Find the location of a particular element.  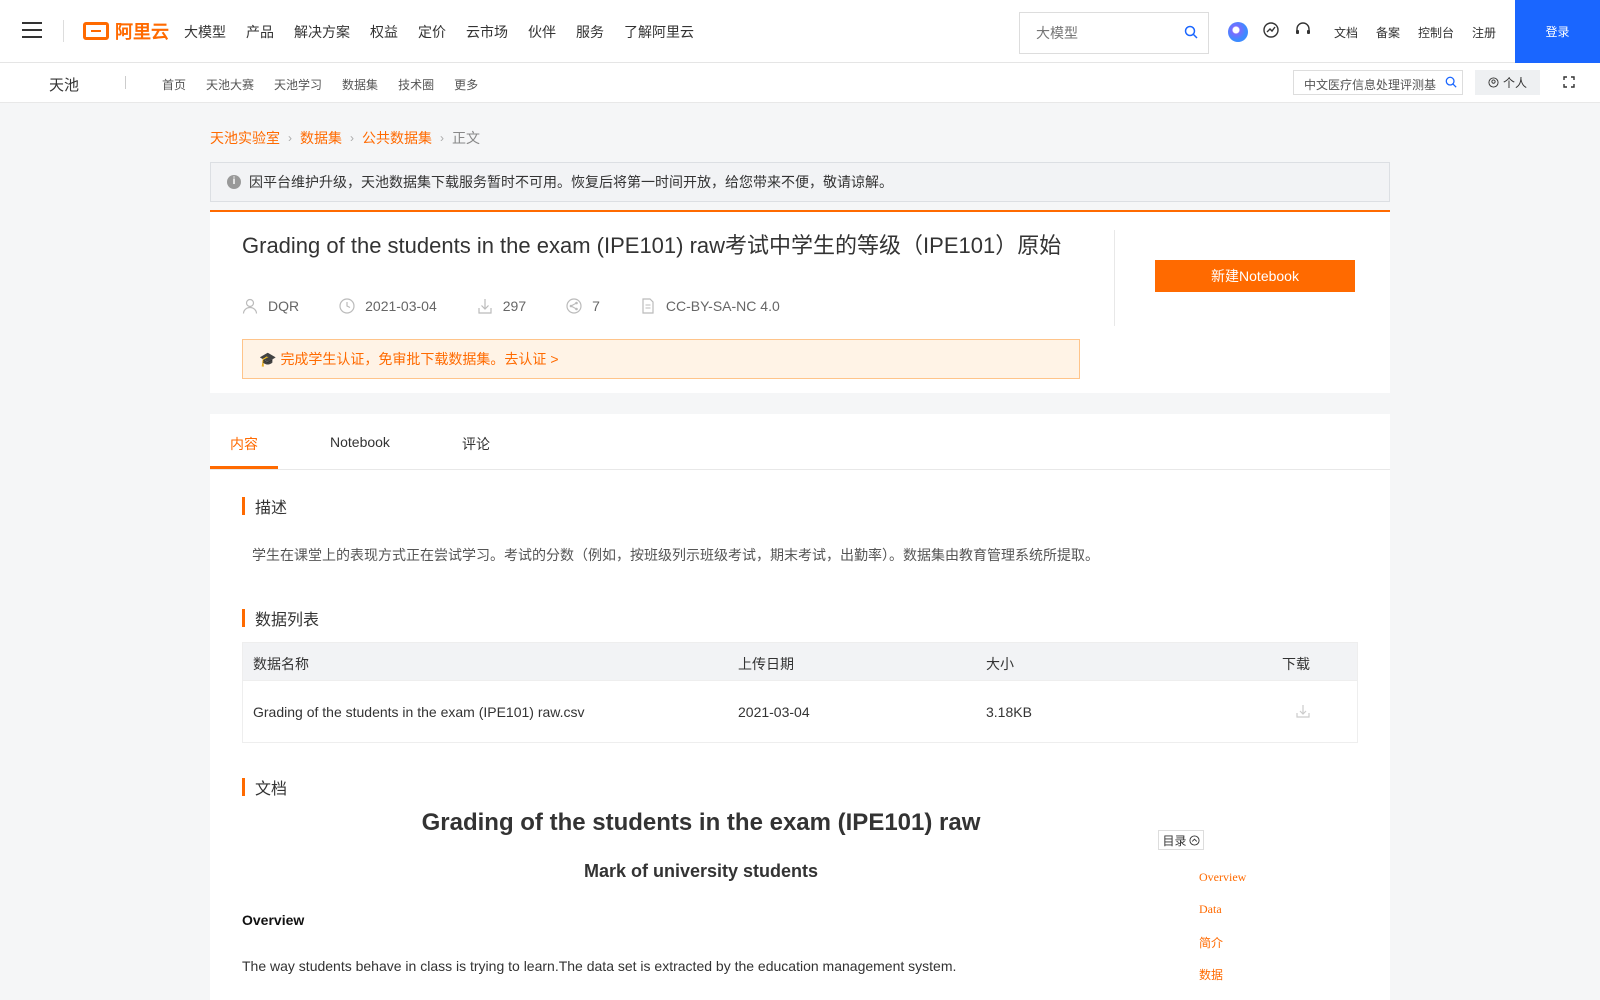

menu-item-llm: 大模型 is located at coordinates (205, 32).